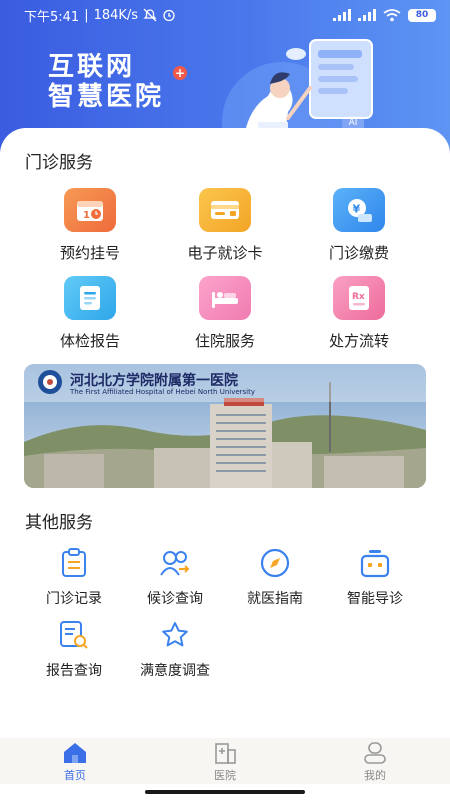  I want to click on tab-hospital-label: 医院, so click(225, 775).